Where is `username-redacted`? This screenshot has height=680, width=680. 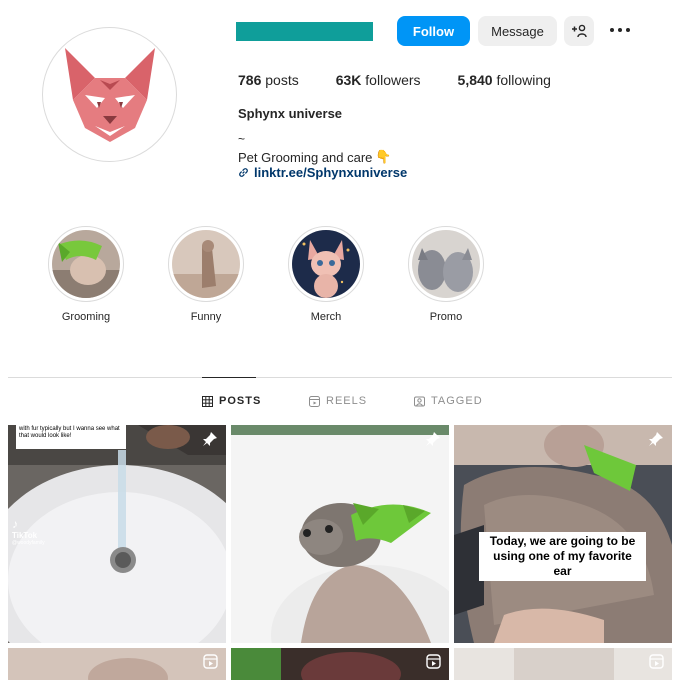
username-redacted is located at coordinates (304, 31).